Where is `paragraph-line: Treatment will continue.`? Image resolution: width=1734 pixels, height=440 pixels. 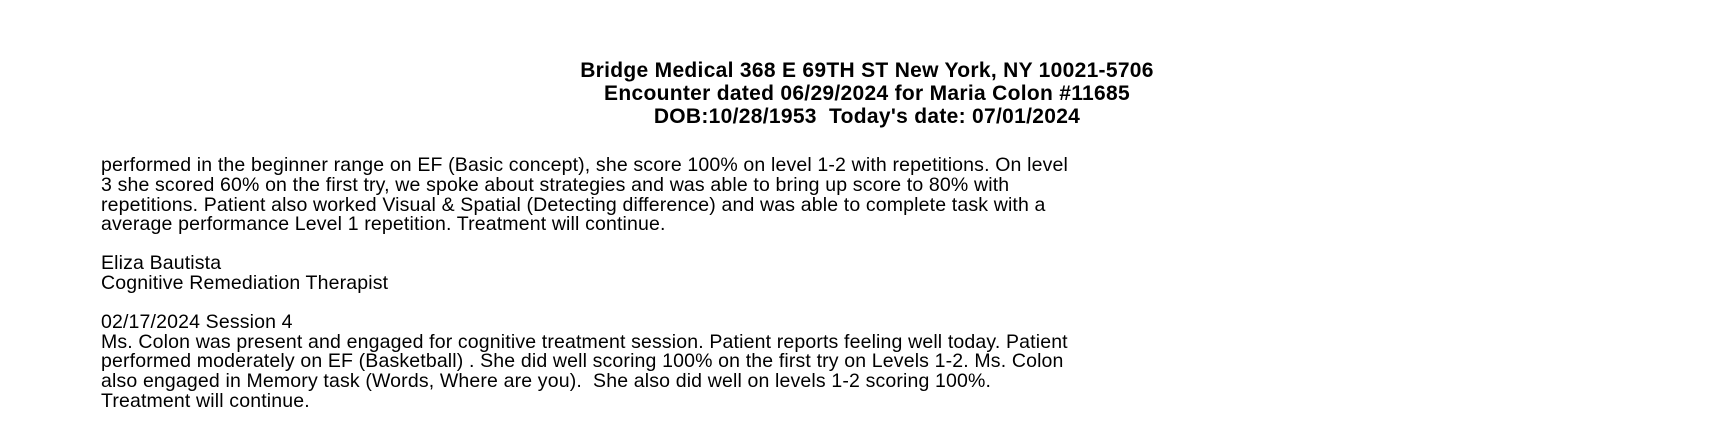
paragraph-line: Treatment will continue. is located at coordinates (205, 400).